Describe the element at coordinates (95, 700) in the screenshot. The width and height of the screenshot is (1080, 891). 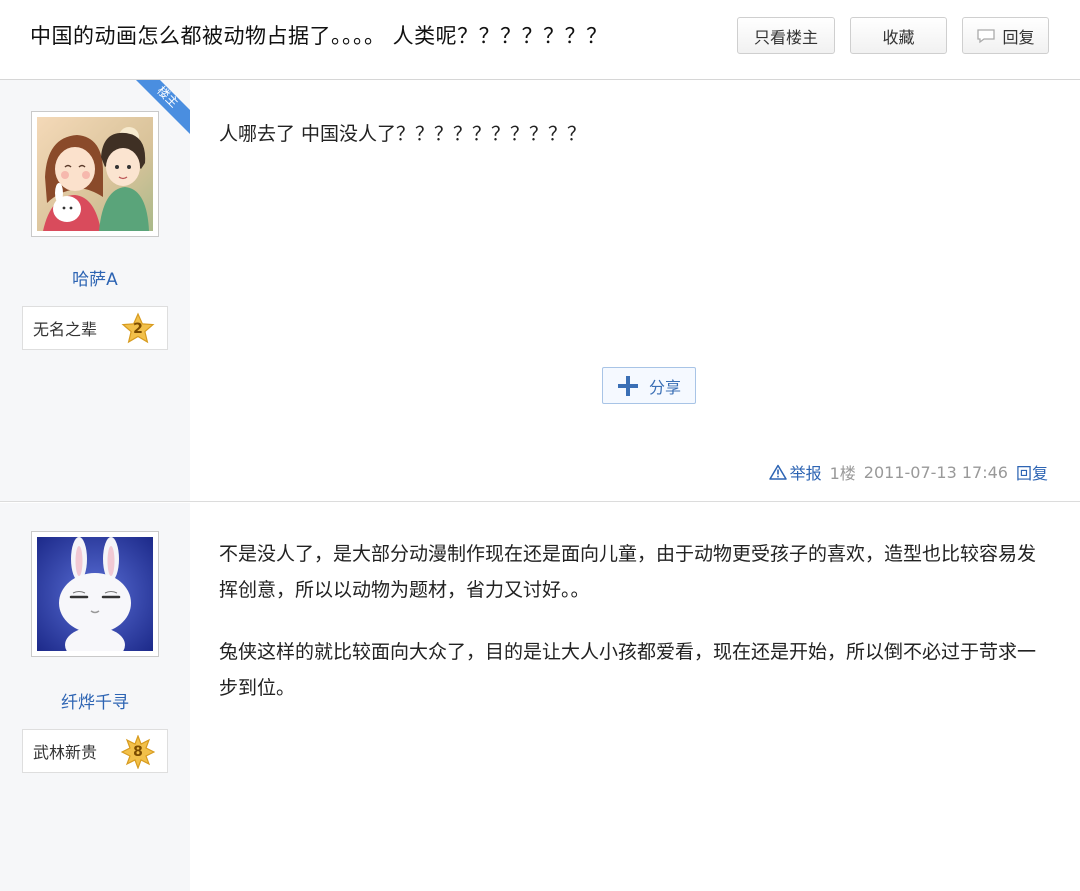
I see `username: 纤烨千寻` at that location.